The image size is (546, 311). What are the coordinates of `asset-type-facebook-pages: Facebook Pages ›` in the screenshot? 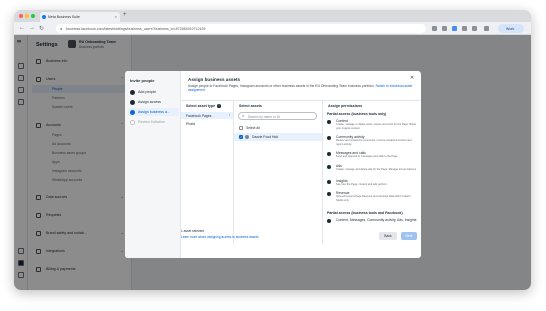 It's located at (207, 115).